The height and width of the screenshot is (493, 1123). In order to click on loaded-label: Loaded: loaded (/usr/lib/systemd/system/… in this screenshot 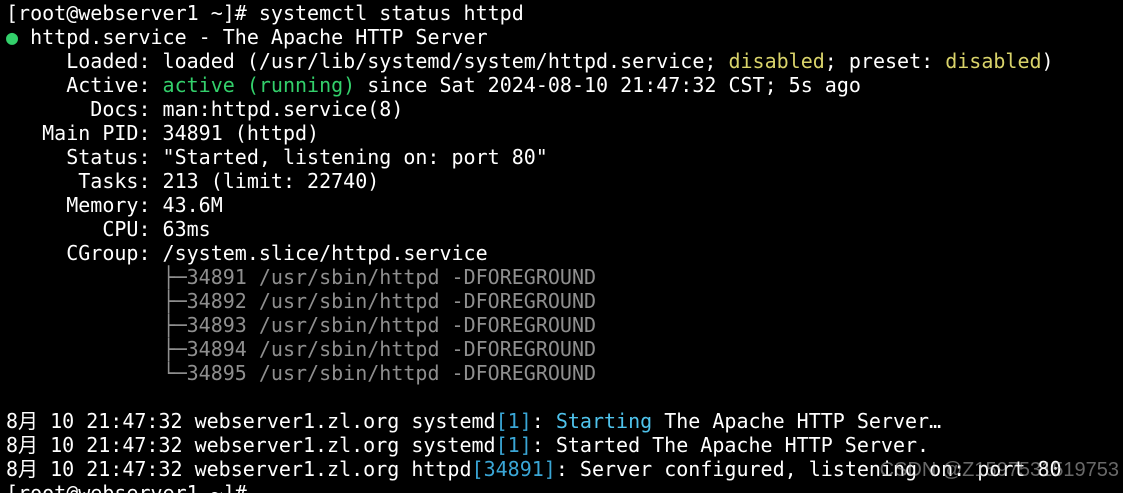, I will do `click(367, 61)`.